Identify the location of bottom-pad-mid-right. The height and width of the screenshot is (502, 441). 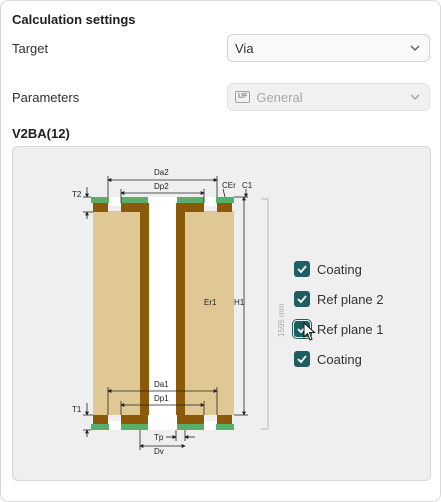
(190, 419).